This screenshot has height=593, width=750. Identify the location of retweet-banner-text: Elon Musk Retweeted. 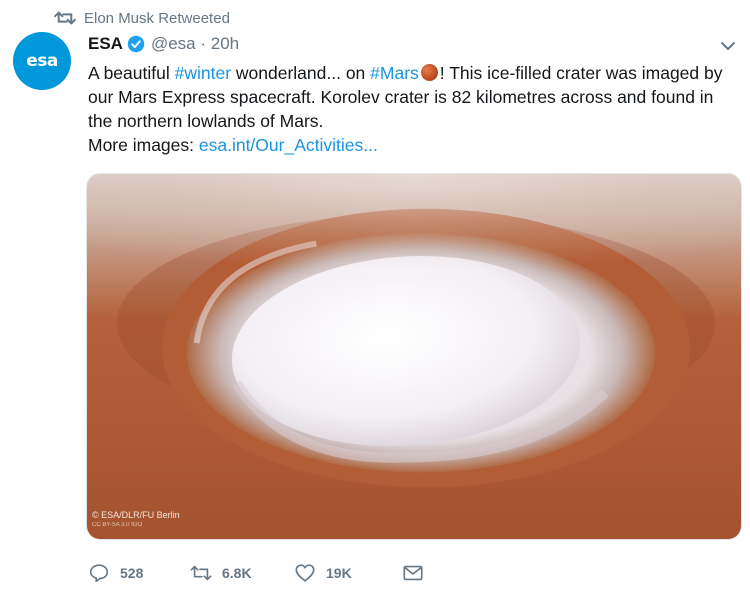
(157, 18).